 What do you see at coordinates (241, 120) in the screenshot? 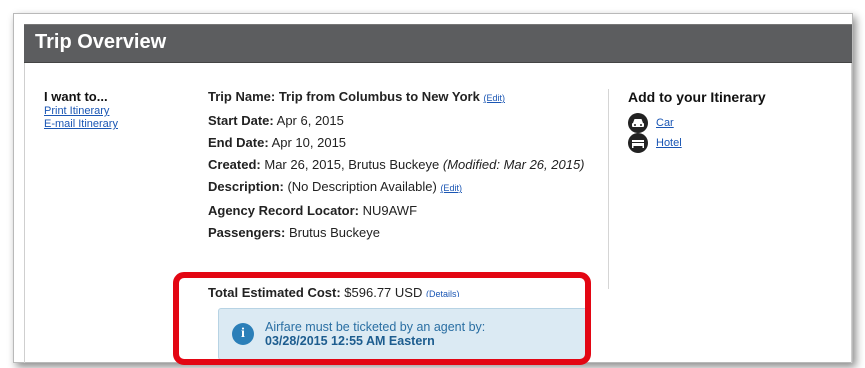
I see `start-date-label: Start Date:` at bounding box center [241, 120].